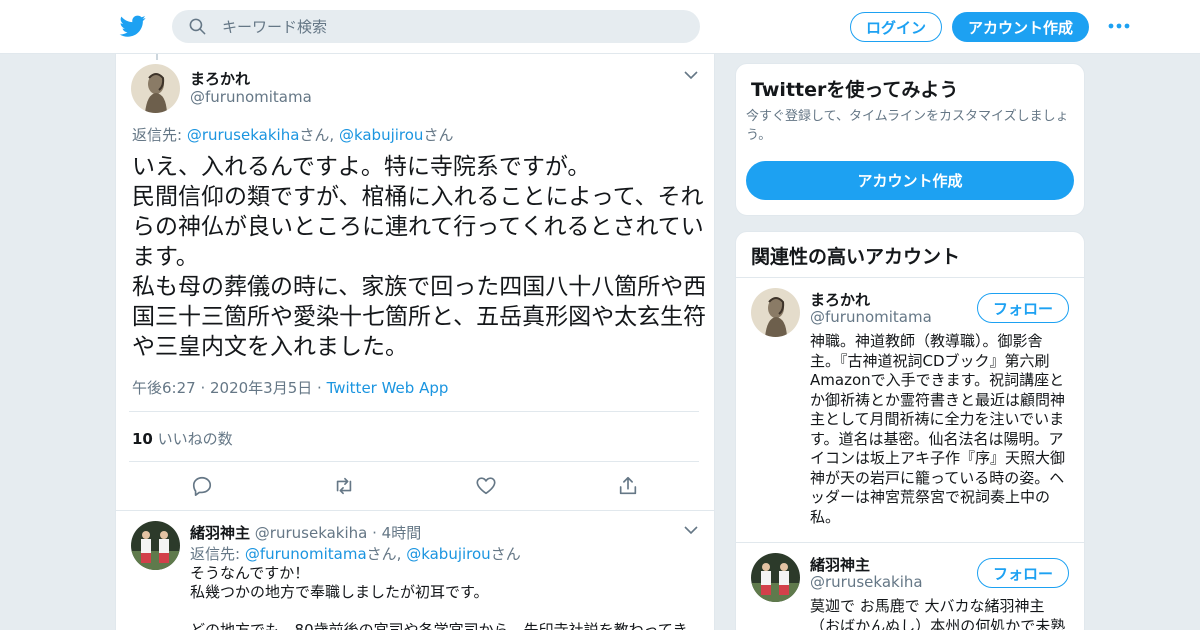 The width and height of the screenshot is (1200, 630). What do you see at coordinates (628, 486) in the screenshot?
I see `share-icon` at bounding box center [628, 486].